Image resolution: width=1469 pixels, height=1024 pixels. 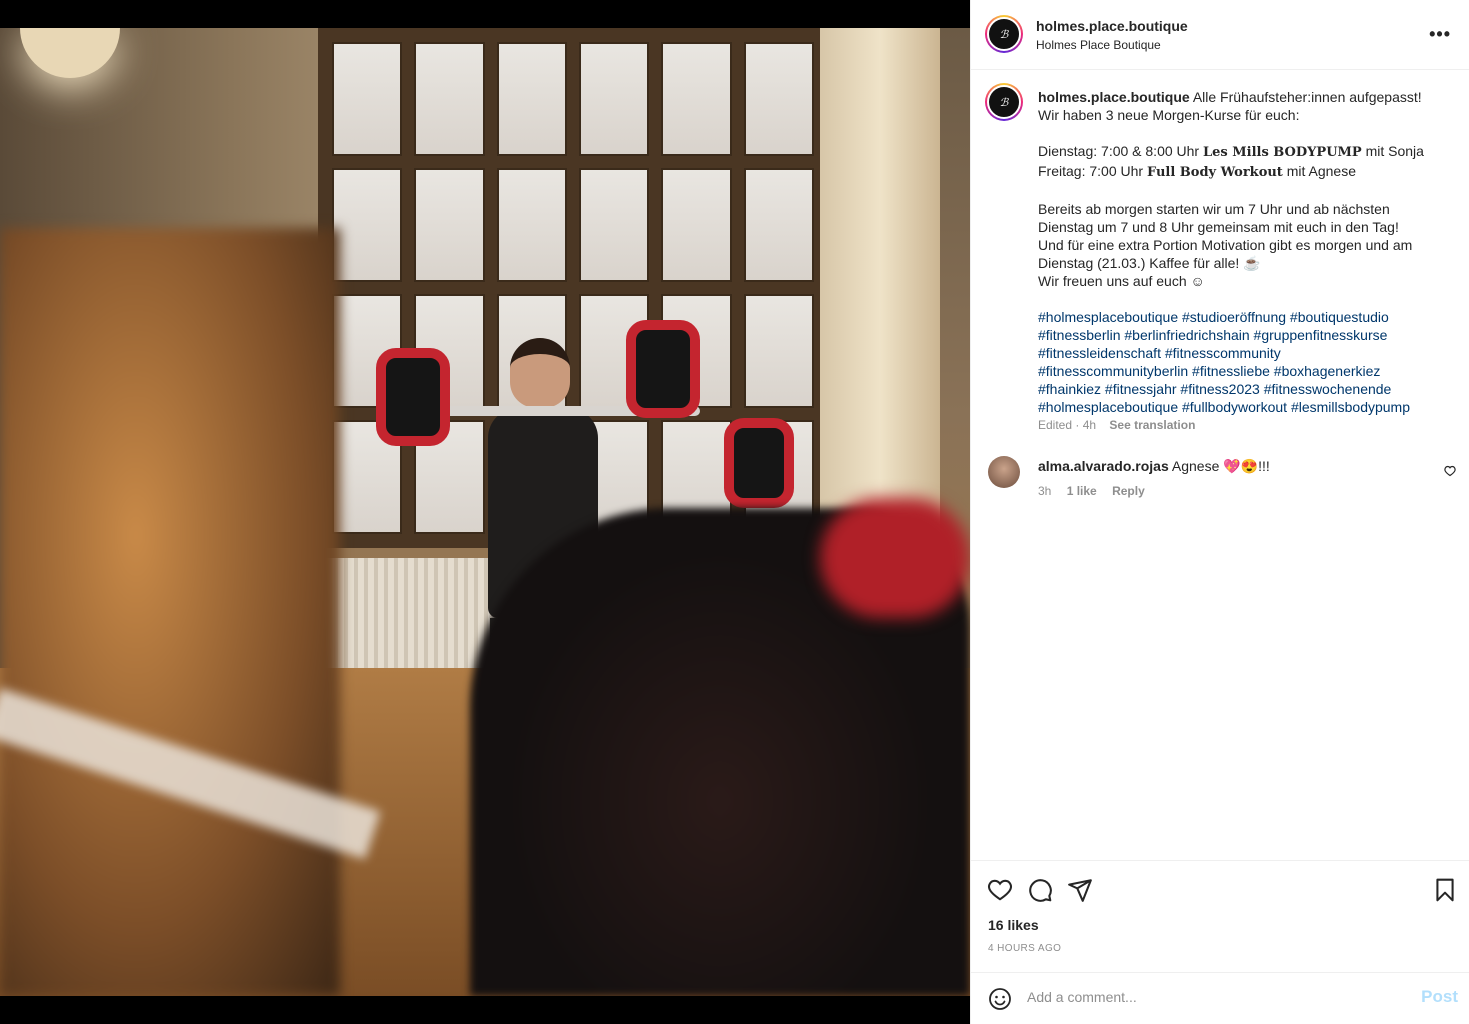 What do you see at coordinates (1080, 890) in the screenshot?
I see `share-paper-plane-icon` at bounding box center [1080, 890].